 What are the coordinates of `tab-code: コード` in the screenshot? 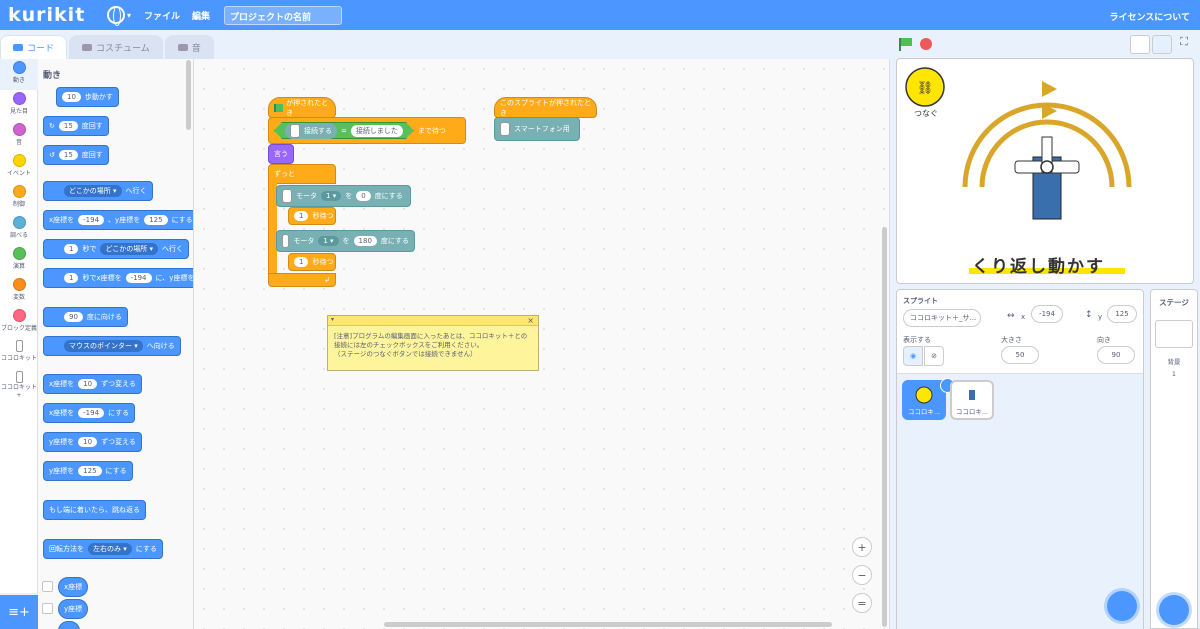 It's located at (34, 47).